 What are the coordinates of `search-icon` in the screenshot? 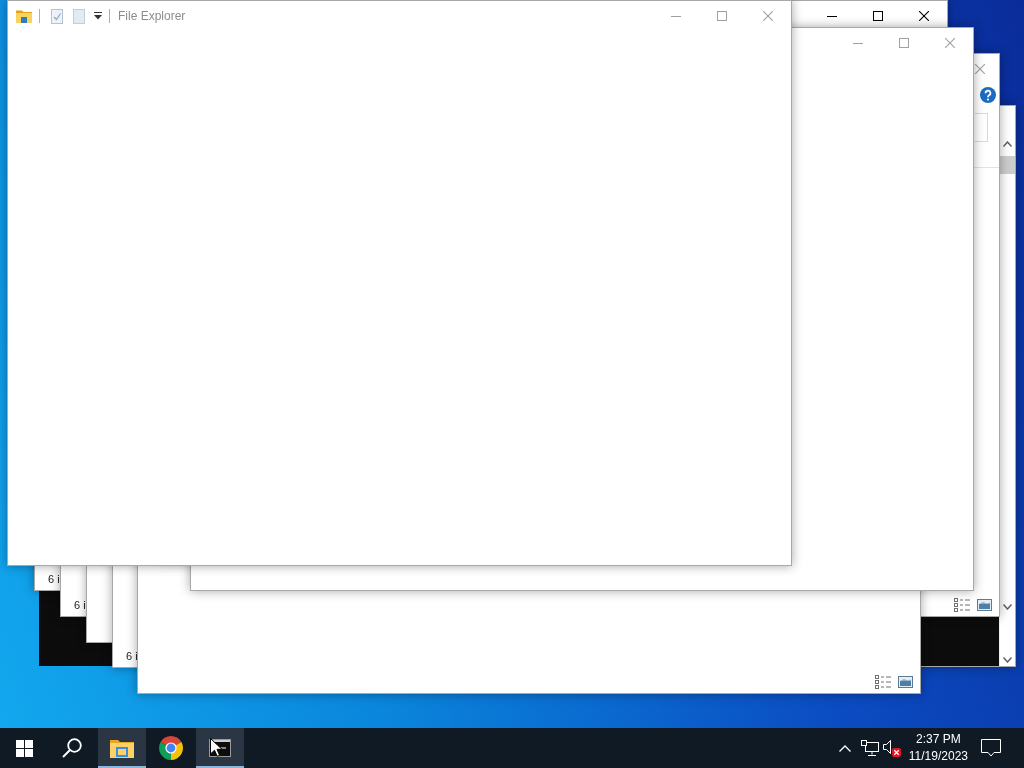 It's located at (72, 748).